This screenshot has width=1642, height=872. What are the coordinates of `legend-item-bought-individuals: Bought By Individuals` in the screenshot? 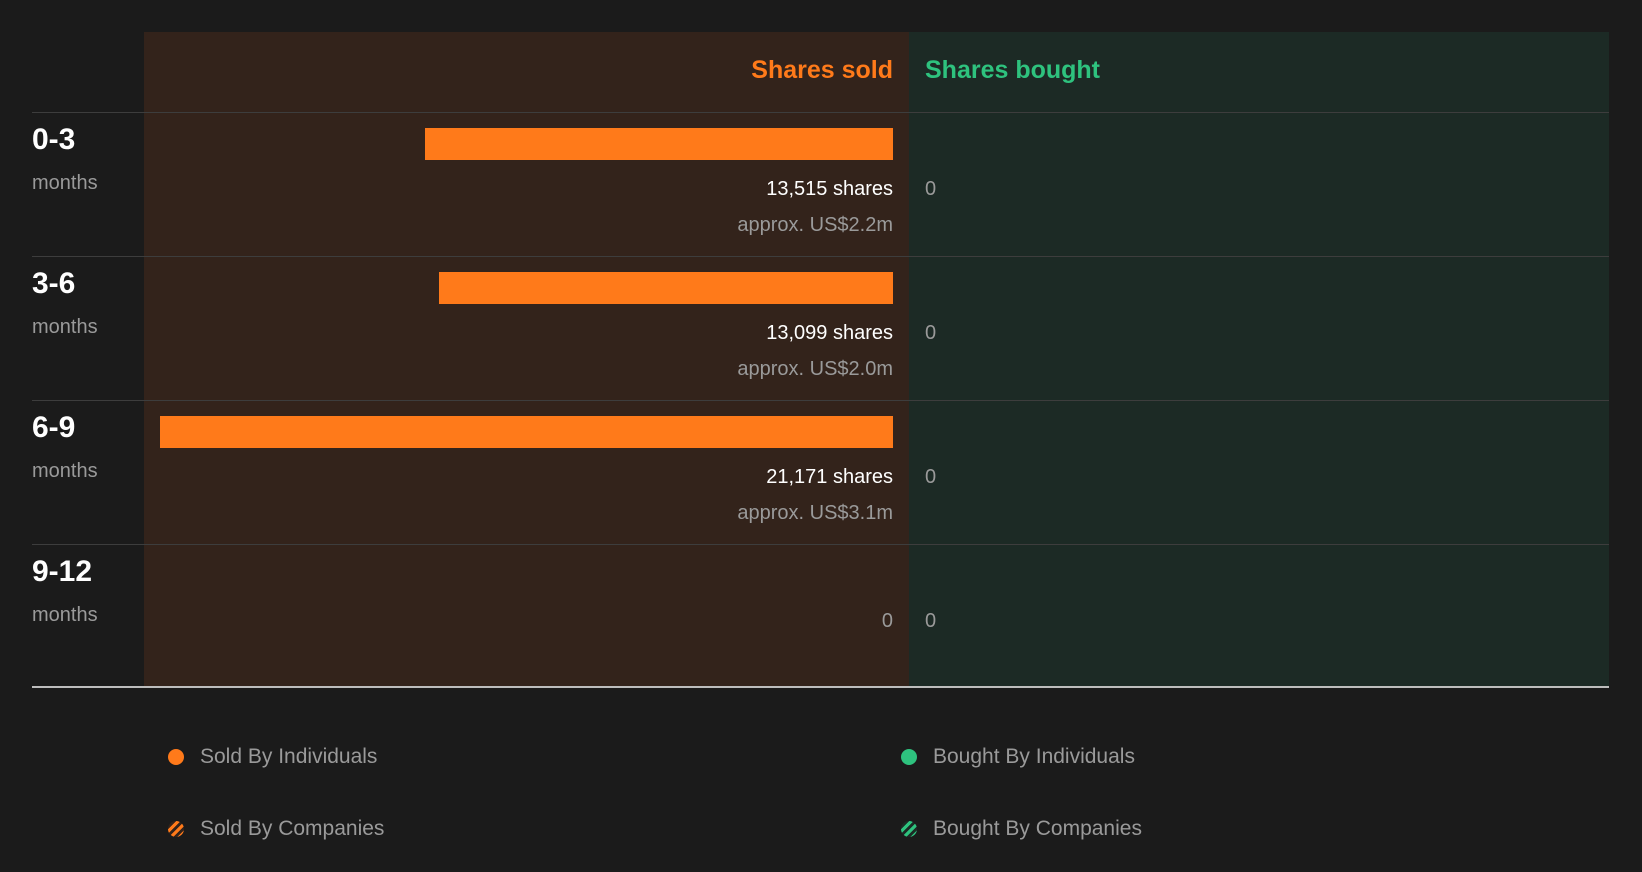 It's located at (1018, 757).